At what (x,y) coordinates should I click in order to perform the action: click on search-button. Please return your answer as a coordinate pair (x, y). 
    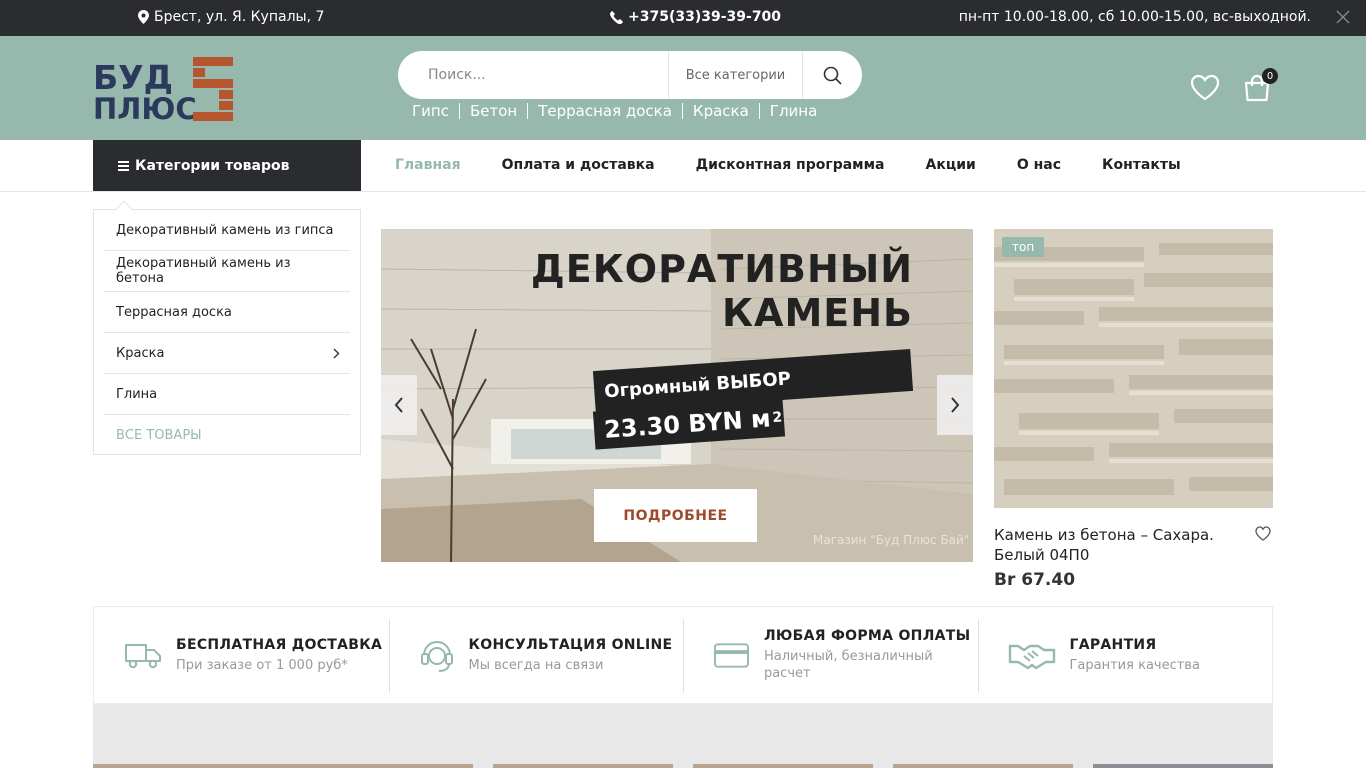
    Looking at the image, I should click on (832, 75).